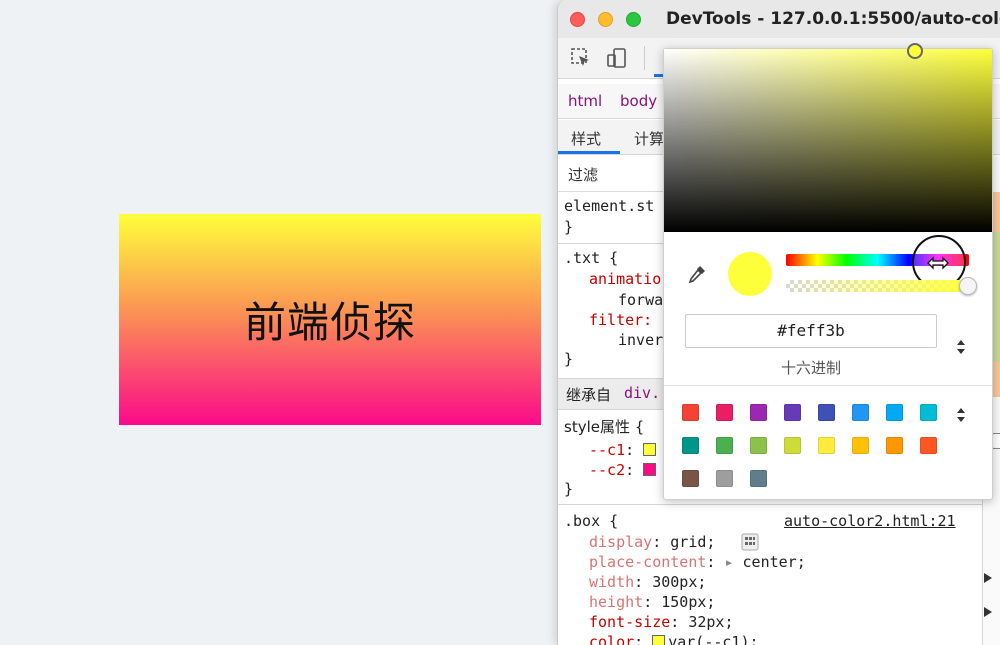 The image size is (1000, 645). I want to click on box-font-size-row: font-size: 32px;, so click(661, 622).